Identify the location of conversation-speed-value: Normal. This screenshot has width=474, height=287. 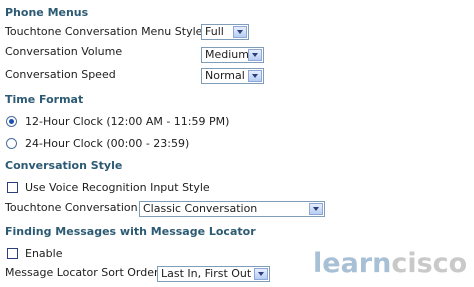
(225, 75).